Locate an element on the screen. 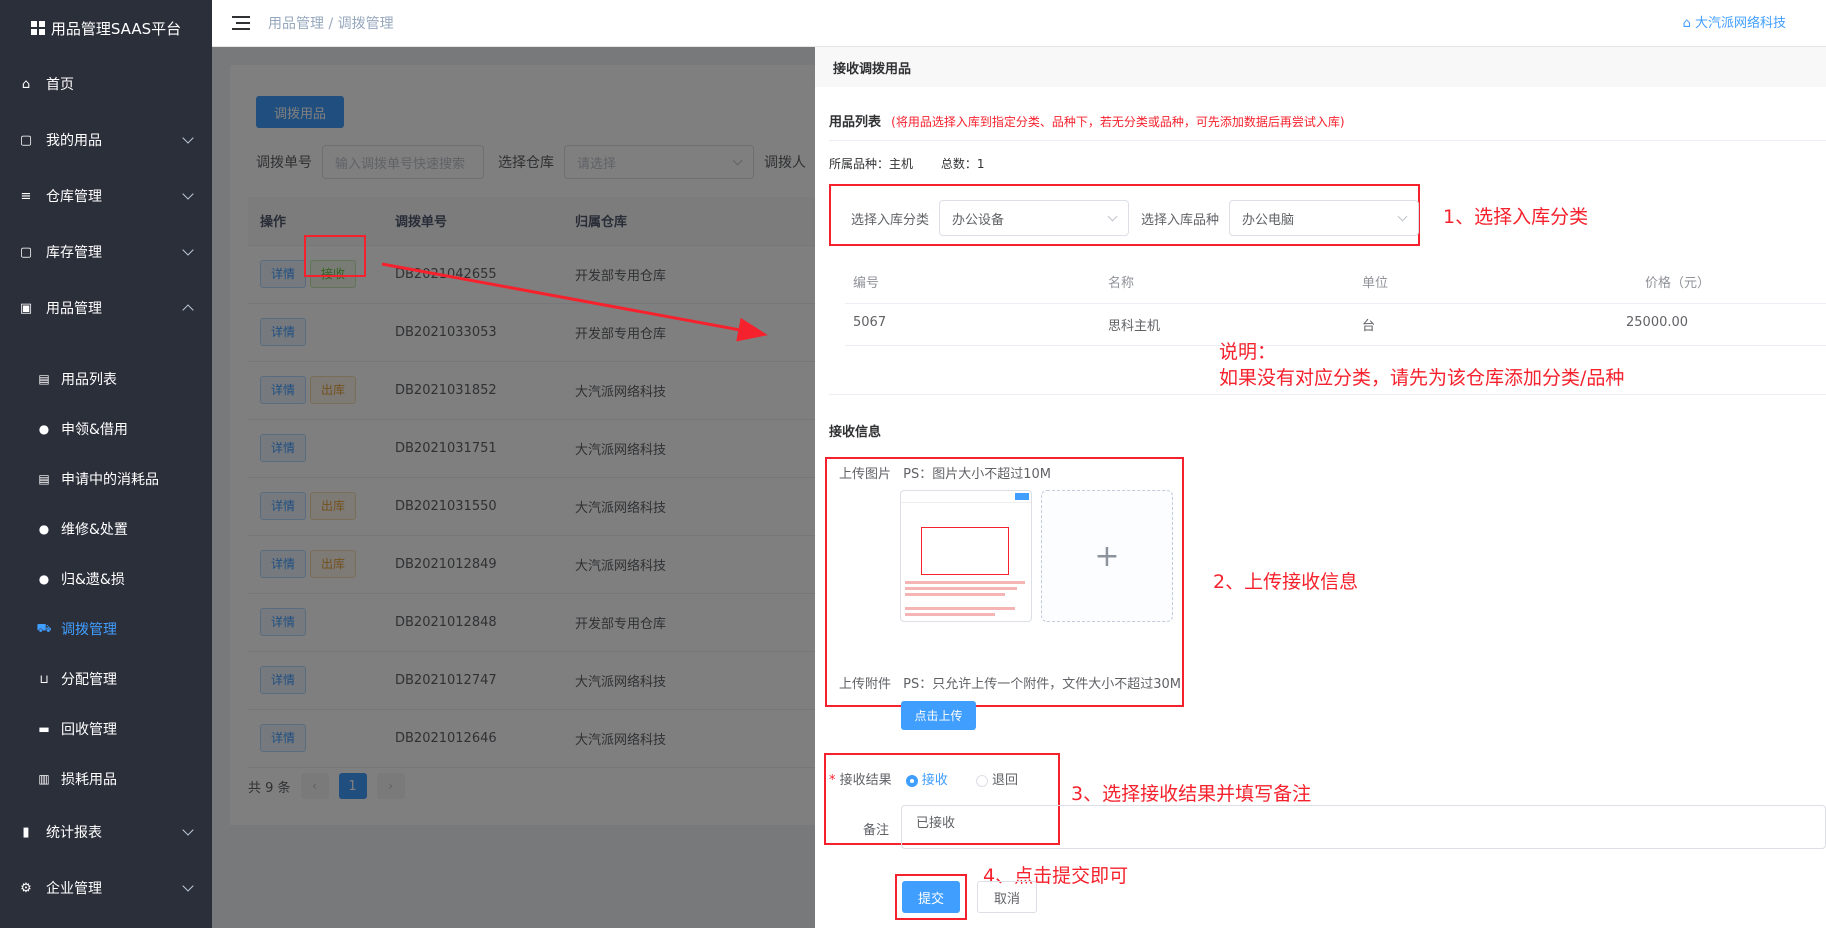 Image resolution: width=1826 pixels, height=928 pixels. cancel-button: 取消 is located at coordinates (1007, 897).